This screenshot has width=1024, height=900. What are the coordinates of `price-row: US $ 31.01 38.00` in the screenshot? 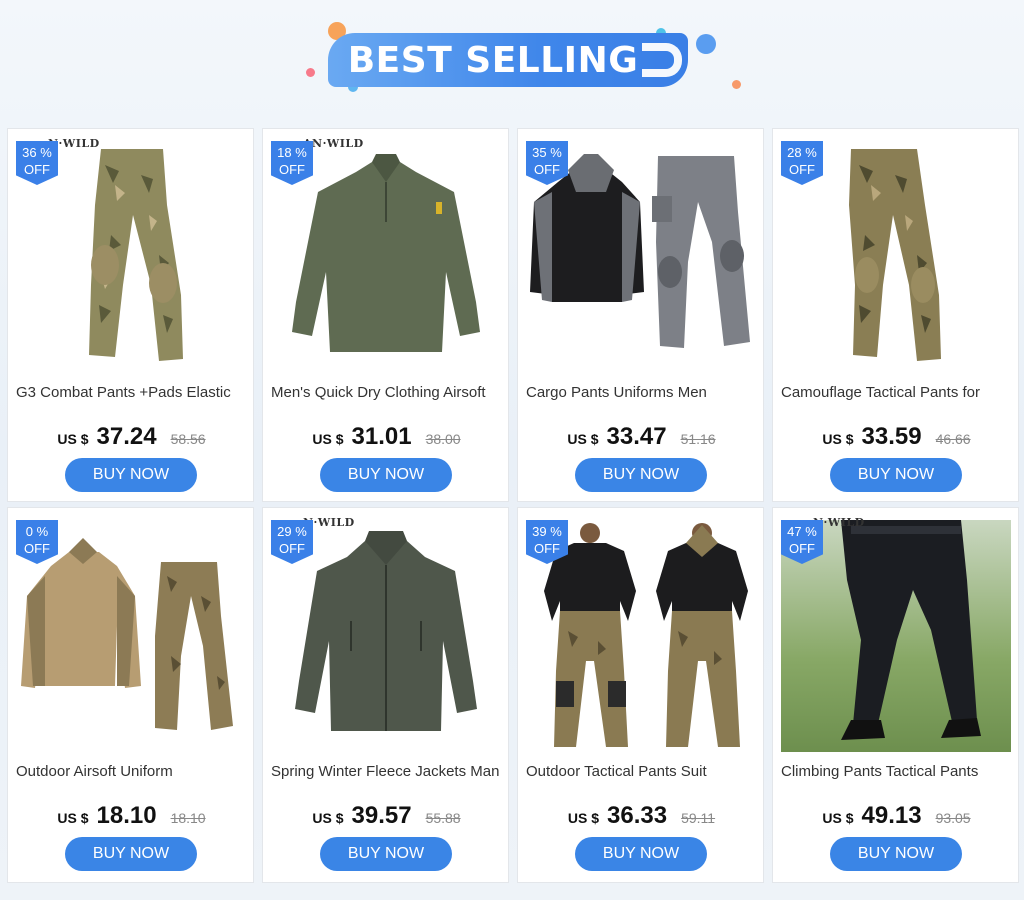 It's located at (386, 437).